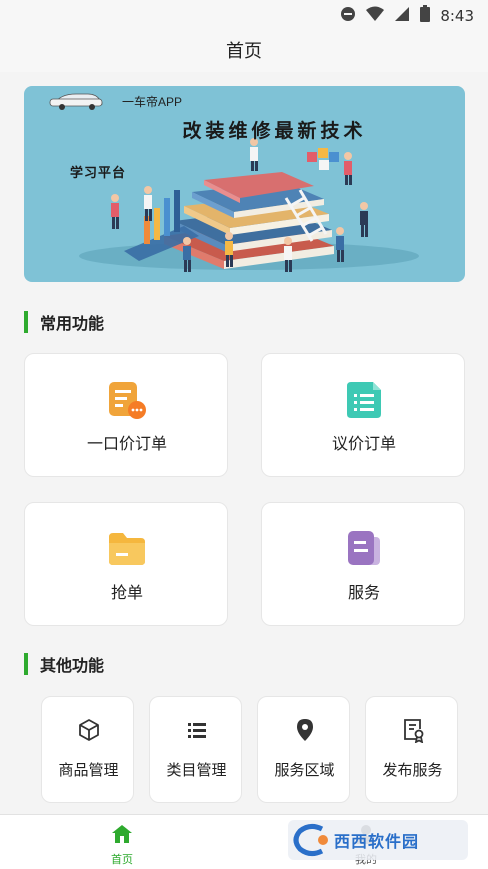 This screenshot has width=488, height=869. What do you see at coordinates (126, 592) in the screenshot?
I see `card-label: 抢单` at bounding box center [126, 592].